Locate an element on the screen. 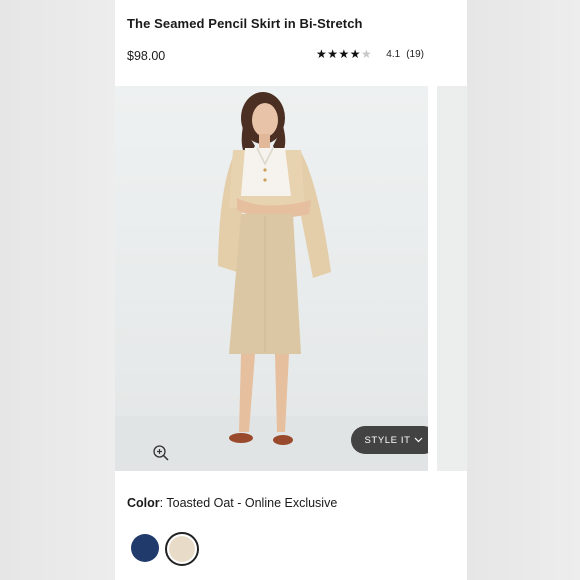 The width and height of the screenshot is (580, 580). swatch-navy is located at coordinates (145, 548).